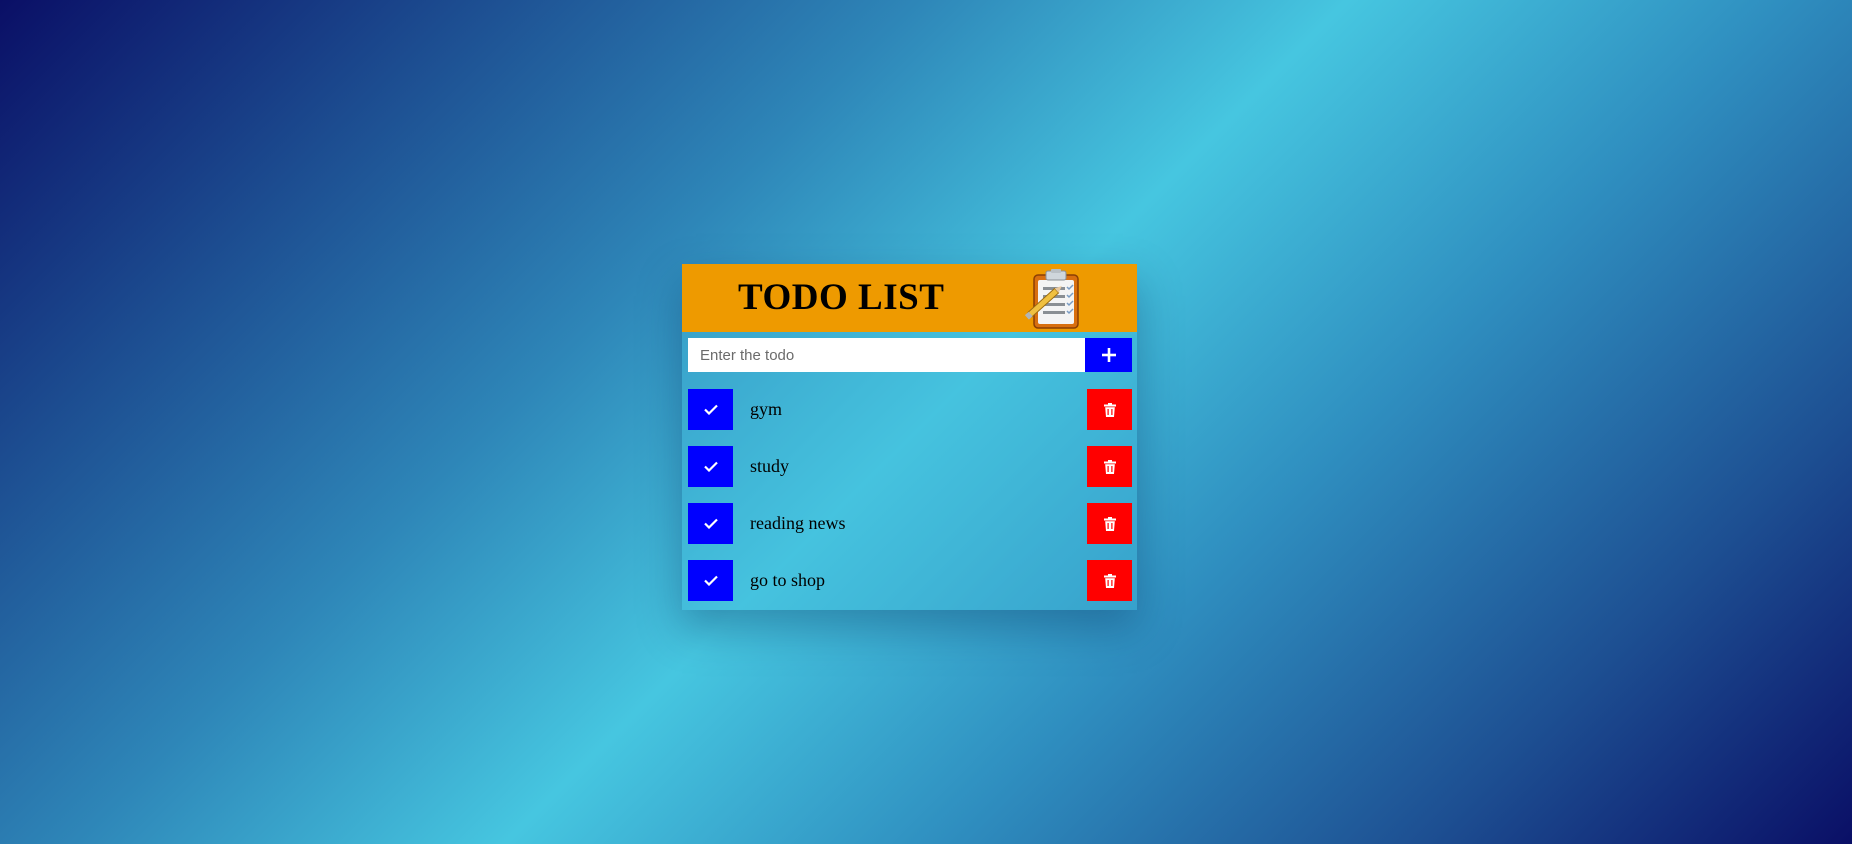  I want to click on todo-input-row, so click(910, 355).